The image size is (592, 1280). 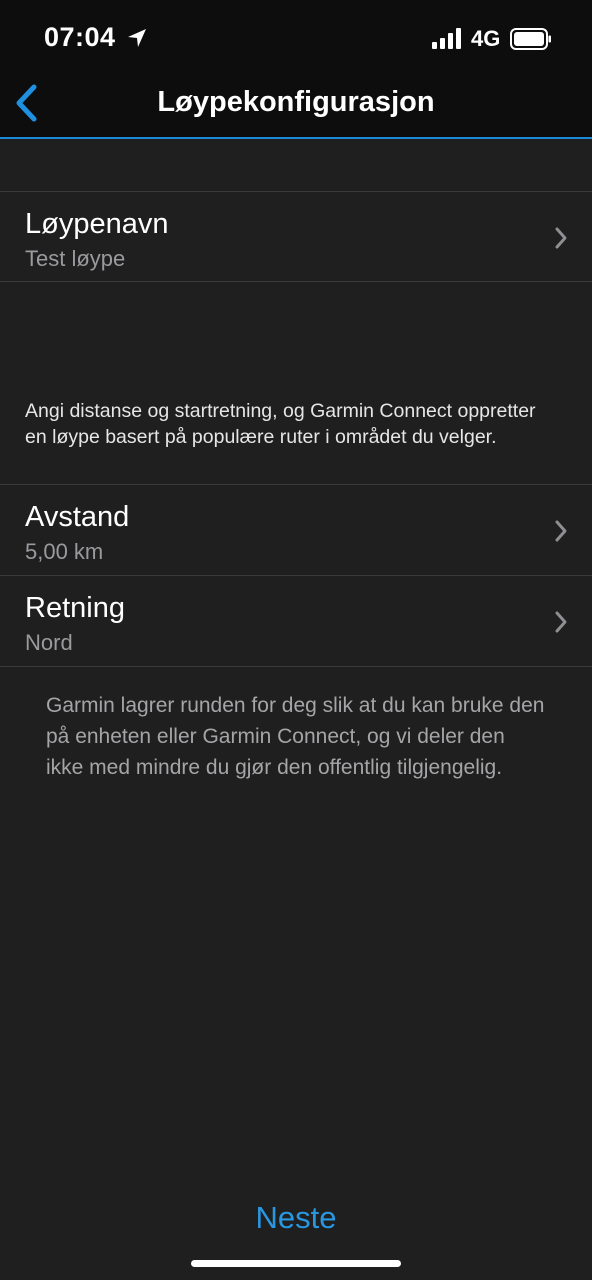 I want to click on home-indicator, so click(x=296, y=1263).